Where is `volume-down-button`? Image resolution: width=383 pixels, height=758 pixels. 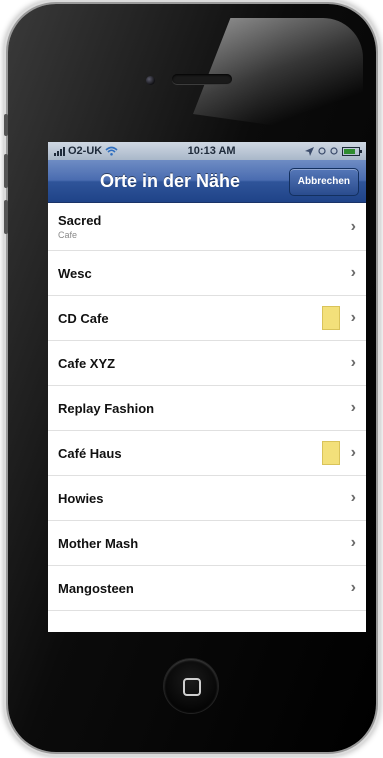 volume-down-button is located at coordinates (6, 217).